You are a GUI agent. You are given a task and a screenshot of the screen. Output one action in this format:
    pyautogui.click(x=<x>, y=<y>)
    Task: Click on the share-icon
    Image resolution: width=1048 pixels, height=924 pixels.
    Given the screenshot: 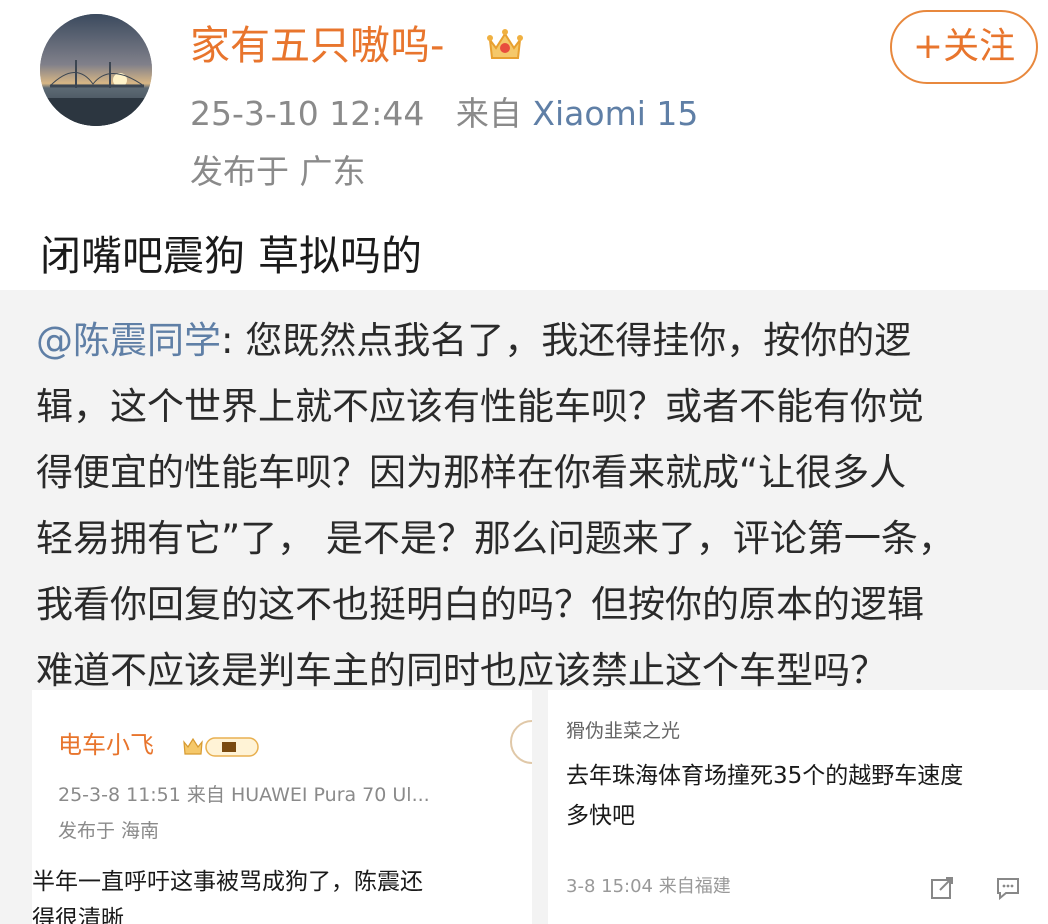 What is the action you would take?
    pyautogui.click(x=942, y=888)
    